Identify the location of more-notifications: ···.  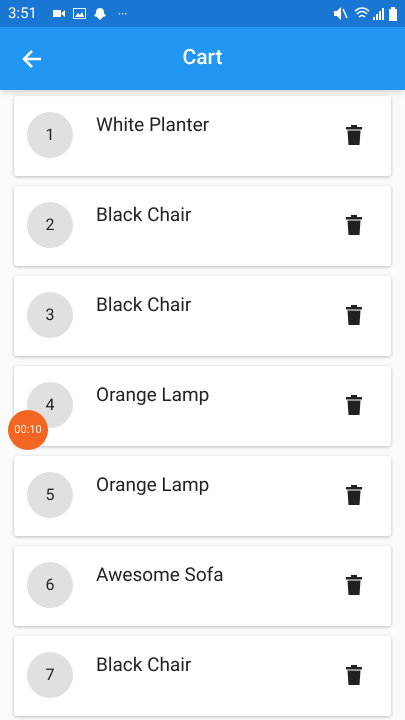
(123, 14).